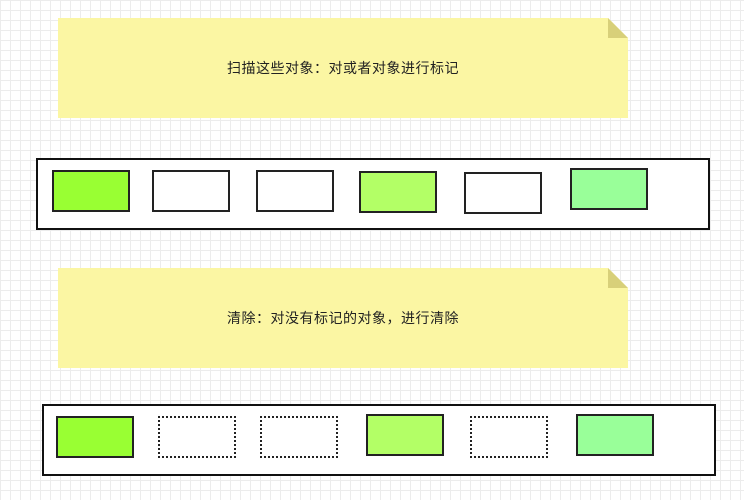 This screenshot has height=500, width=744. I want to click on object-2-cleared, so click(197, 437).